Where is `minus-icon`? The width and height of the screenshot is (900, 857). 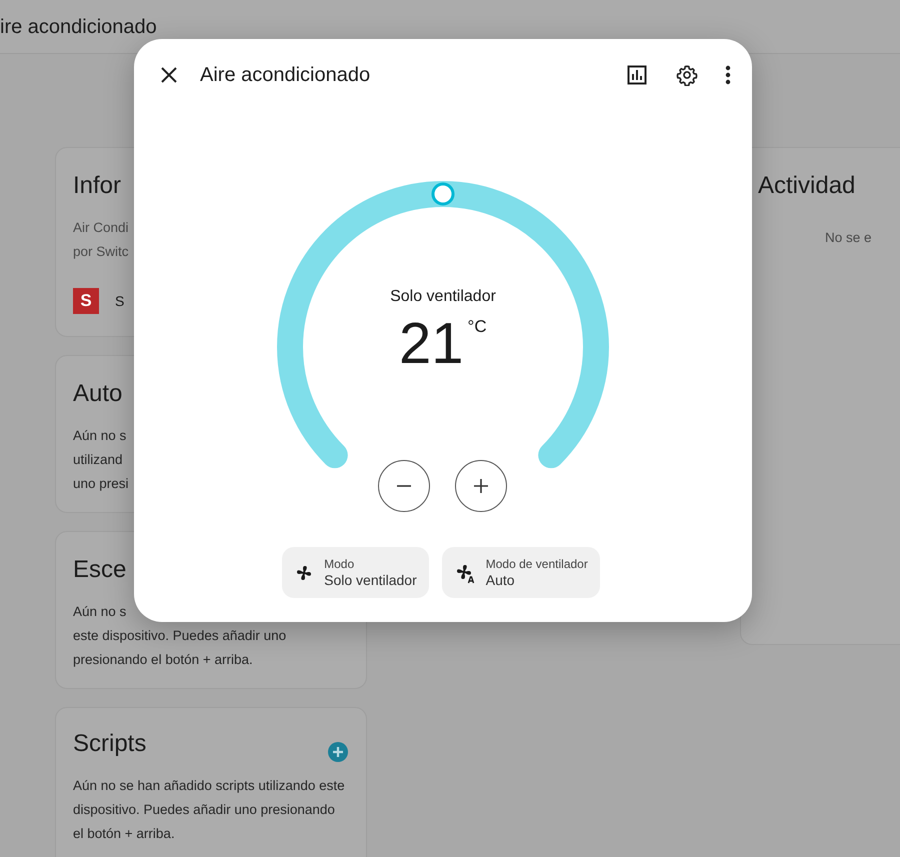
minus-icon is located at coordinates (404, 486).